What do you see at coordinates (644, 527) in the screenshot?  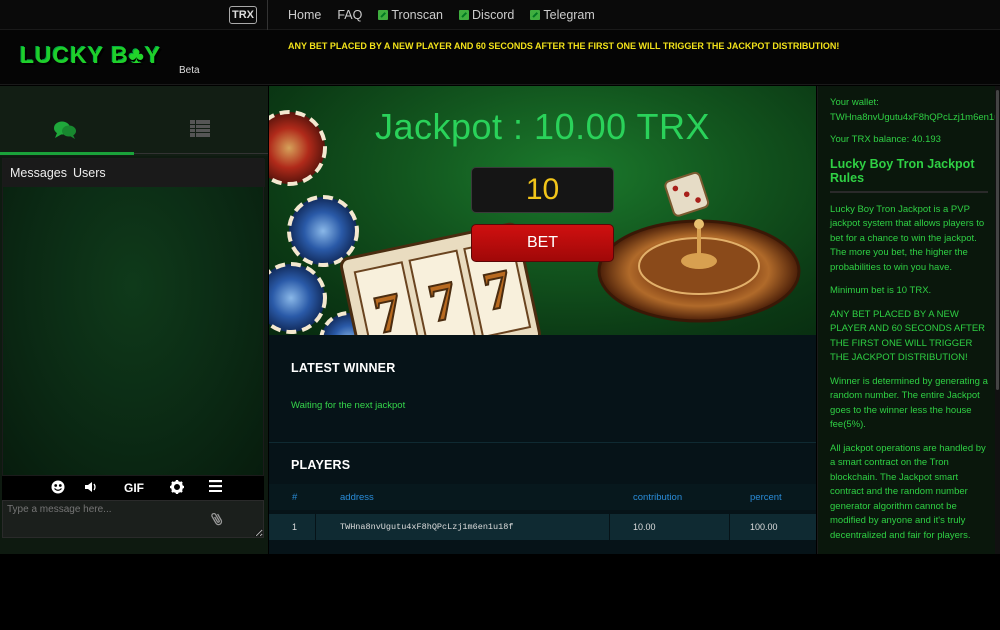 I see `row-contribution: 10.00` at bounding box center [644, 527].